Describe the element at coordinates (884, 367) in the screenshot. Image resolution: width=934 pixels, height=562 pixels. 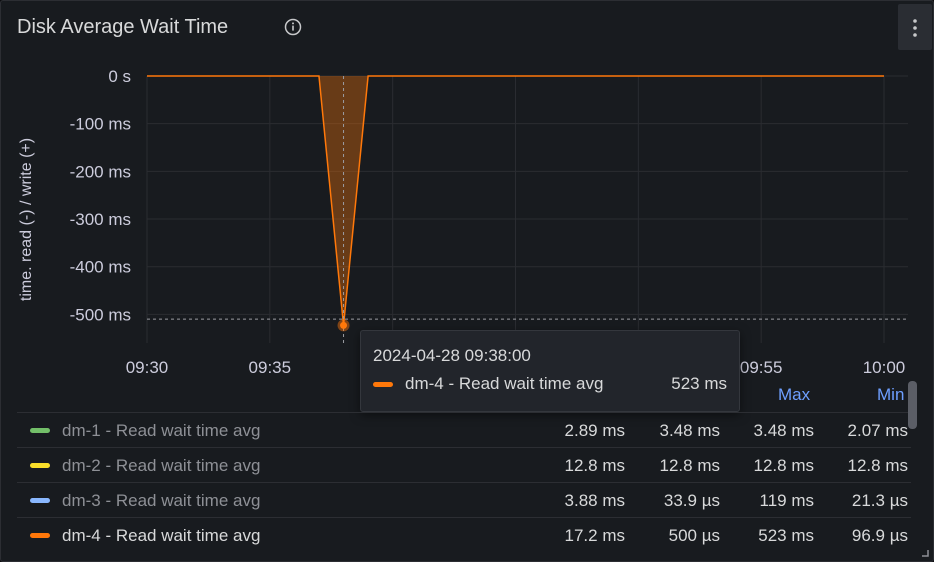
I see `x-tick-label: 10:00` at that location.